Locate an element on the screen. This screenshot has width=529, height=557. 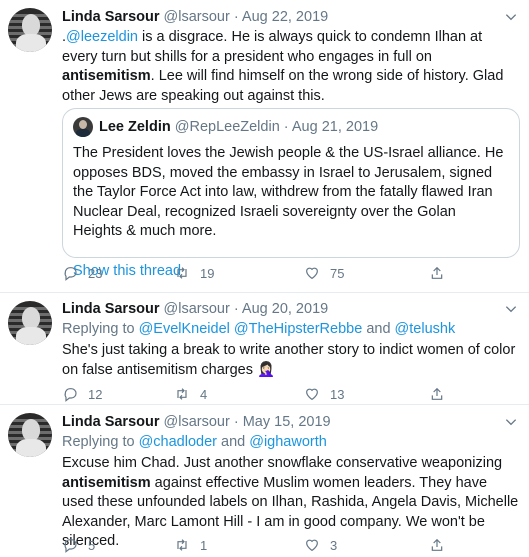
tweet-header: Linda Sarsour @lsarsour · Aug 22, 2019 is located at coordinates (195, 17).